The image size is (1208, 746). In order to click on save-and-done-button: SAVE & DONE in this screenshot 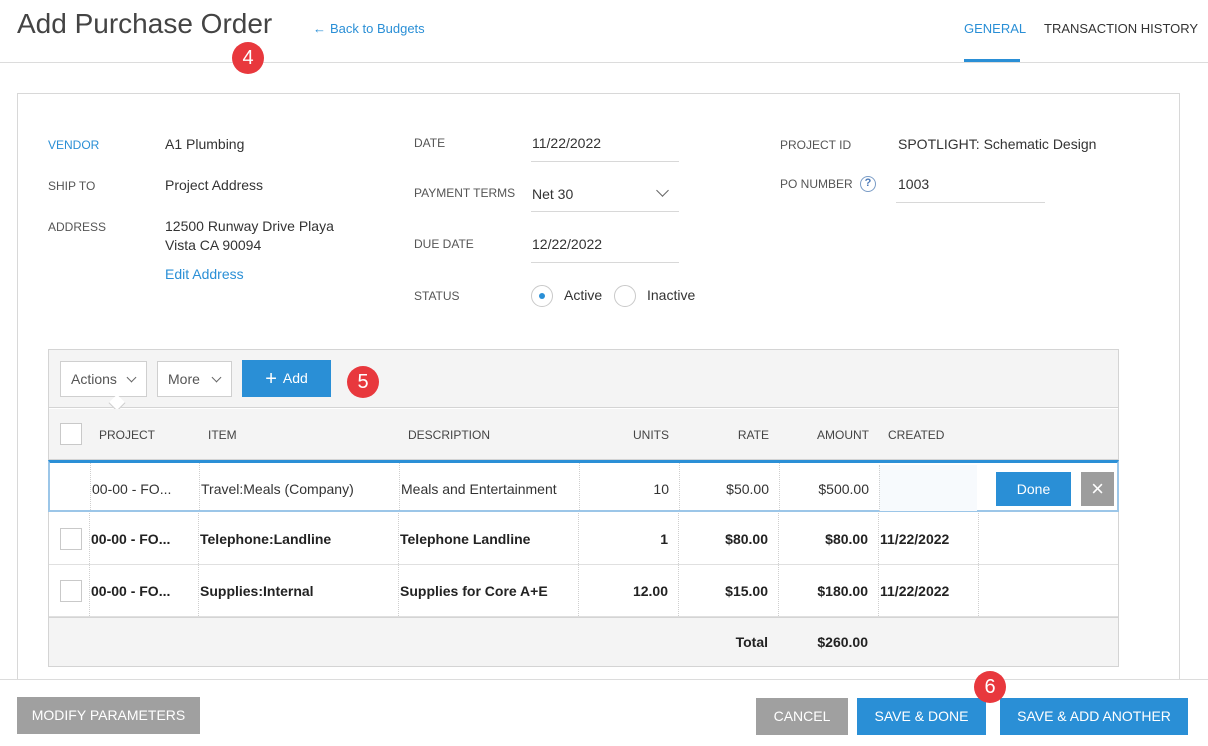, I will do `click(921, 716)`.